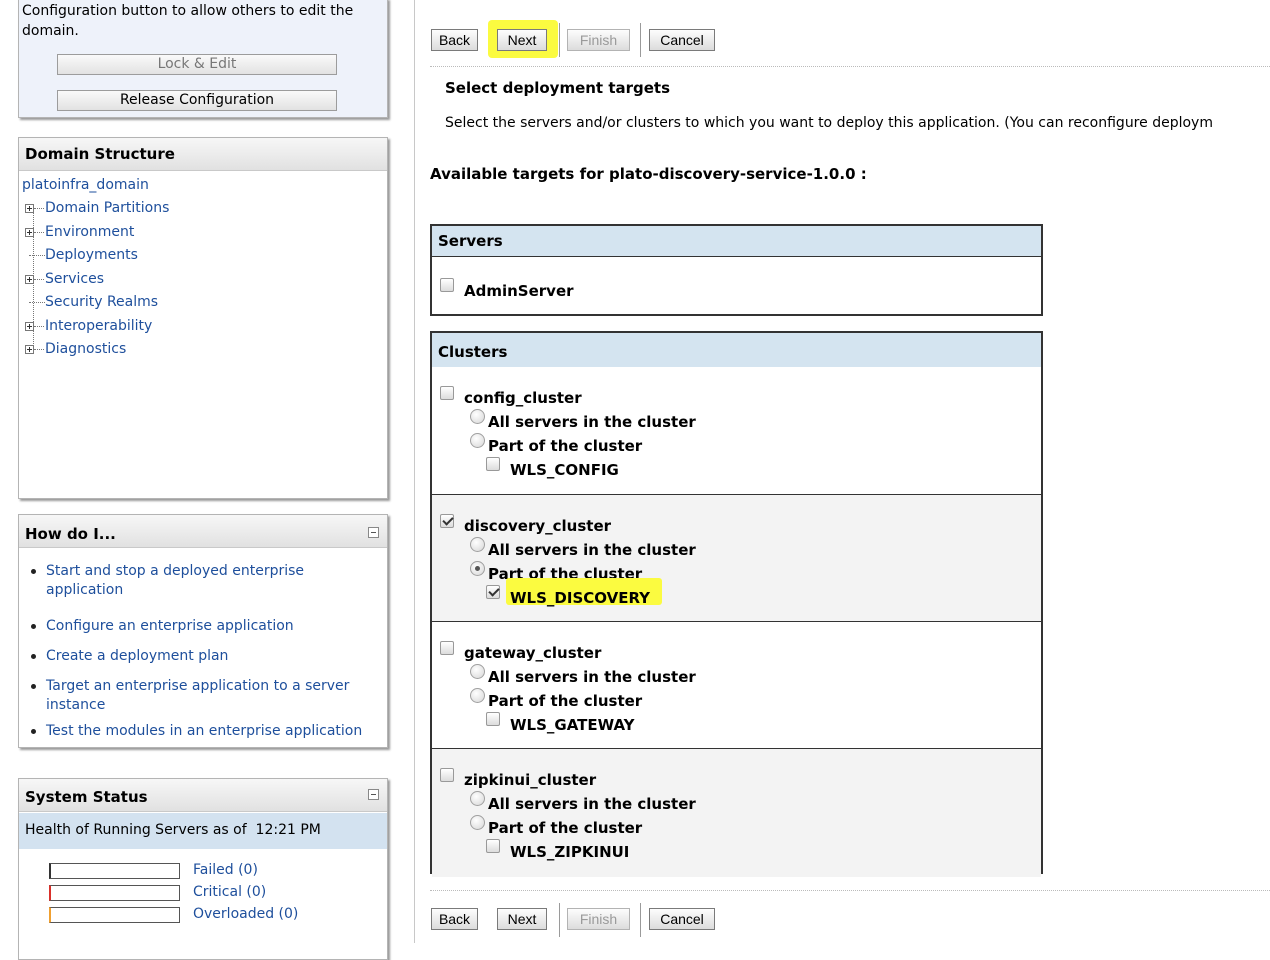 The width and height of the screenshot is (1270, 960). What do you see at coordinates (197, 64) in the screenshot?
I see `lock-edit-button: Lock & Edit` at bounding box center [197, 64].